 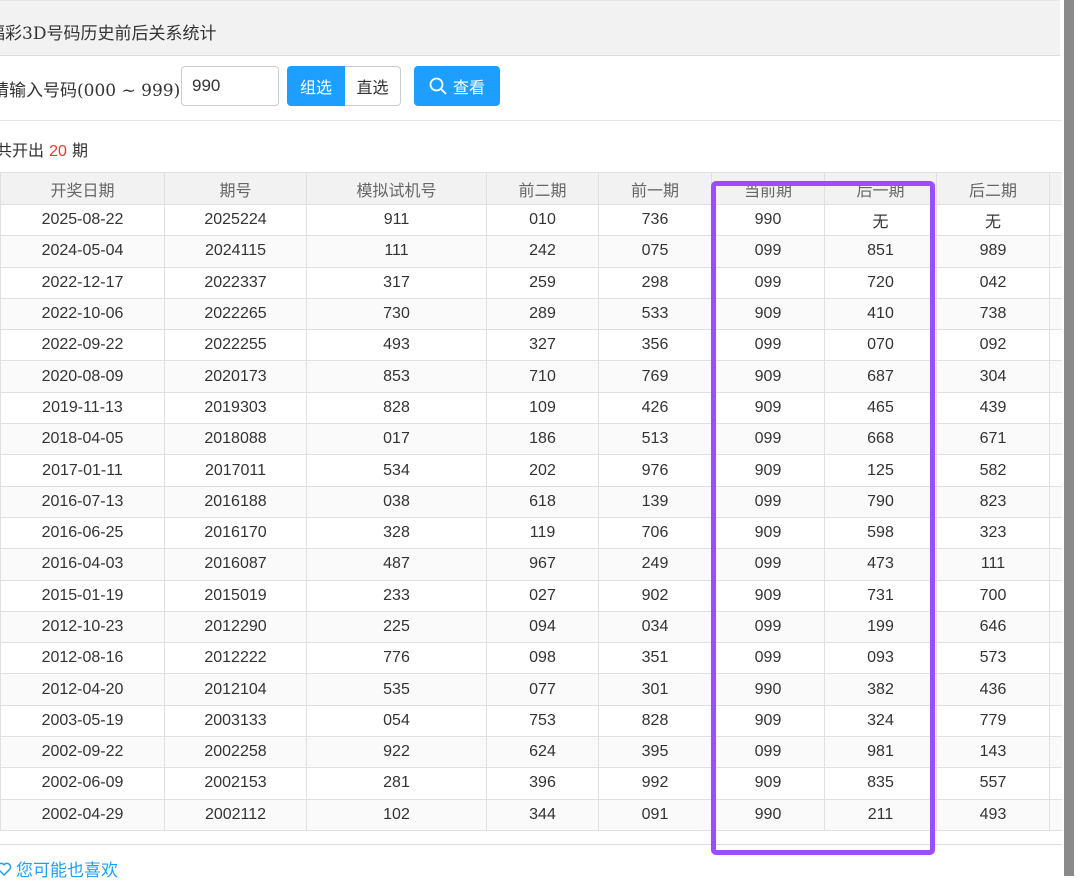 I want to click on cell-draw-date: 2012-04-20, so click(x=82, y=689).